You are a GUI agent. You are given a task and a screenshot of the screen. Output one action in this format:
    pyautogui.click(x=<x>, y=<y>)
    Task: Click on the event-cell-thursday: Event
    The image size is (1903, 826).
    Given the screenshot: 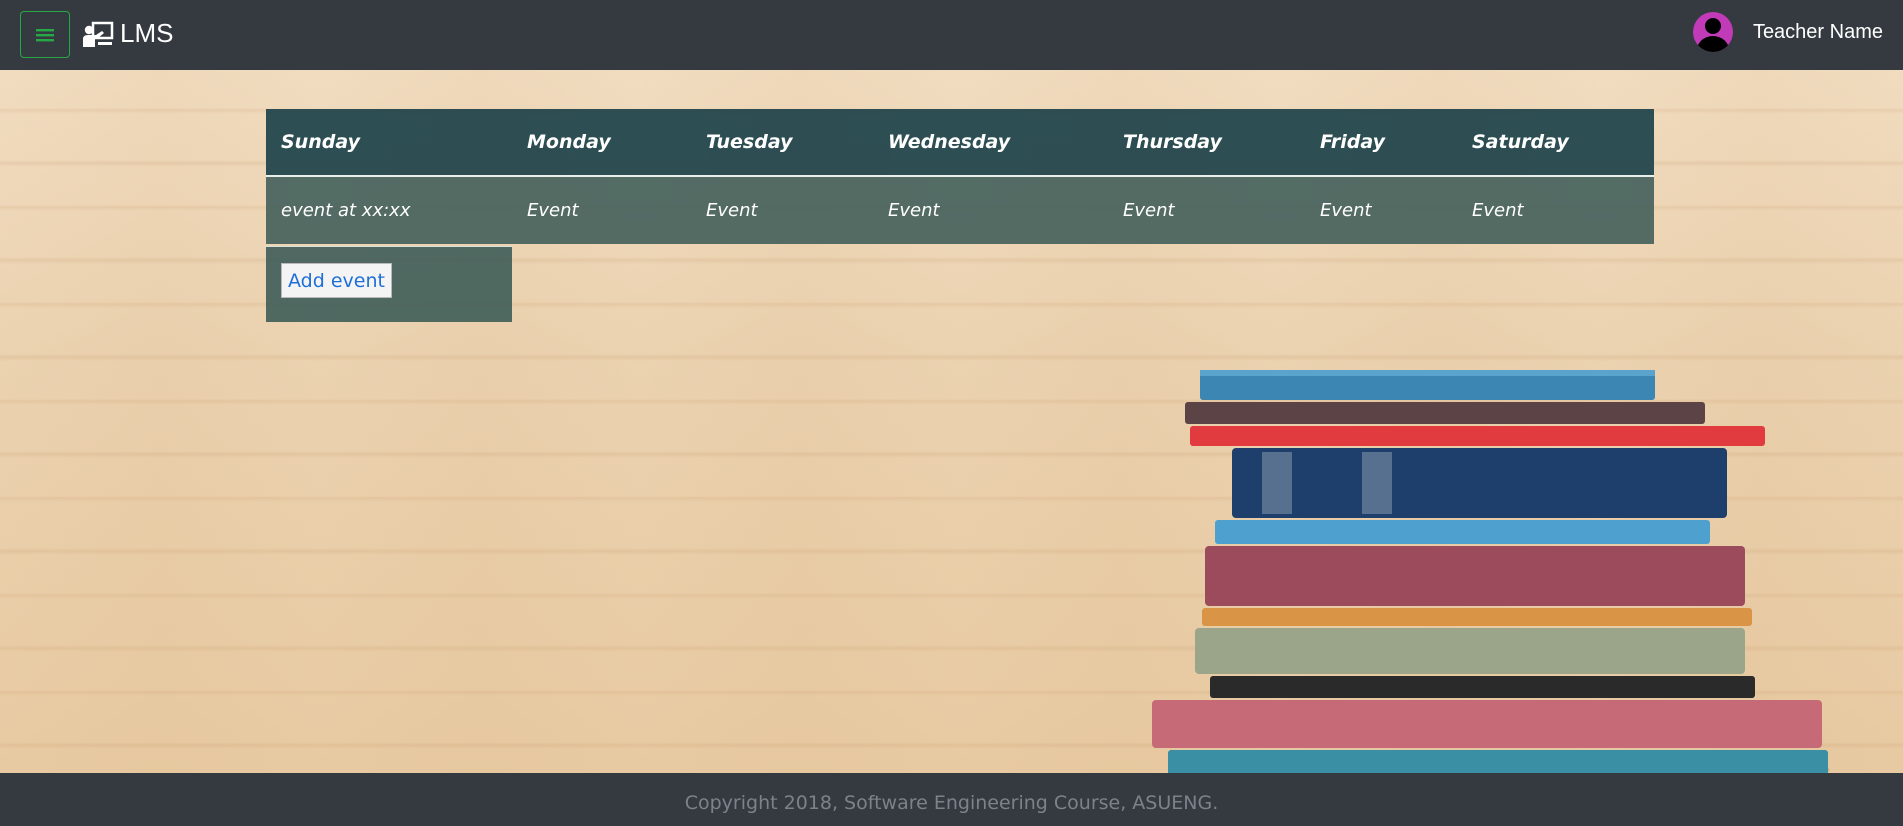 What is the action you would take?
    pyautogui.click(x=1206, y=210)
    